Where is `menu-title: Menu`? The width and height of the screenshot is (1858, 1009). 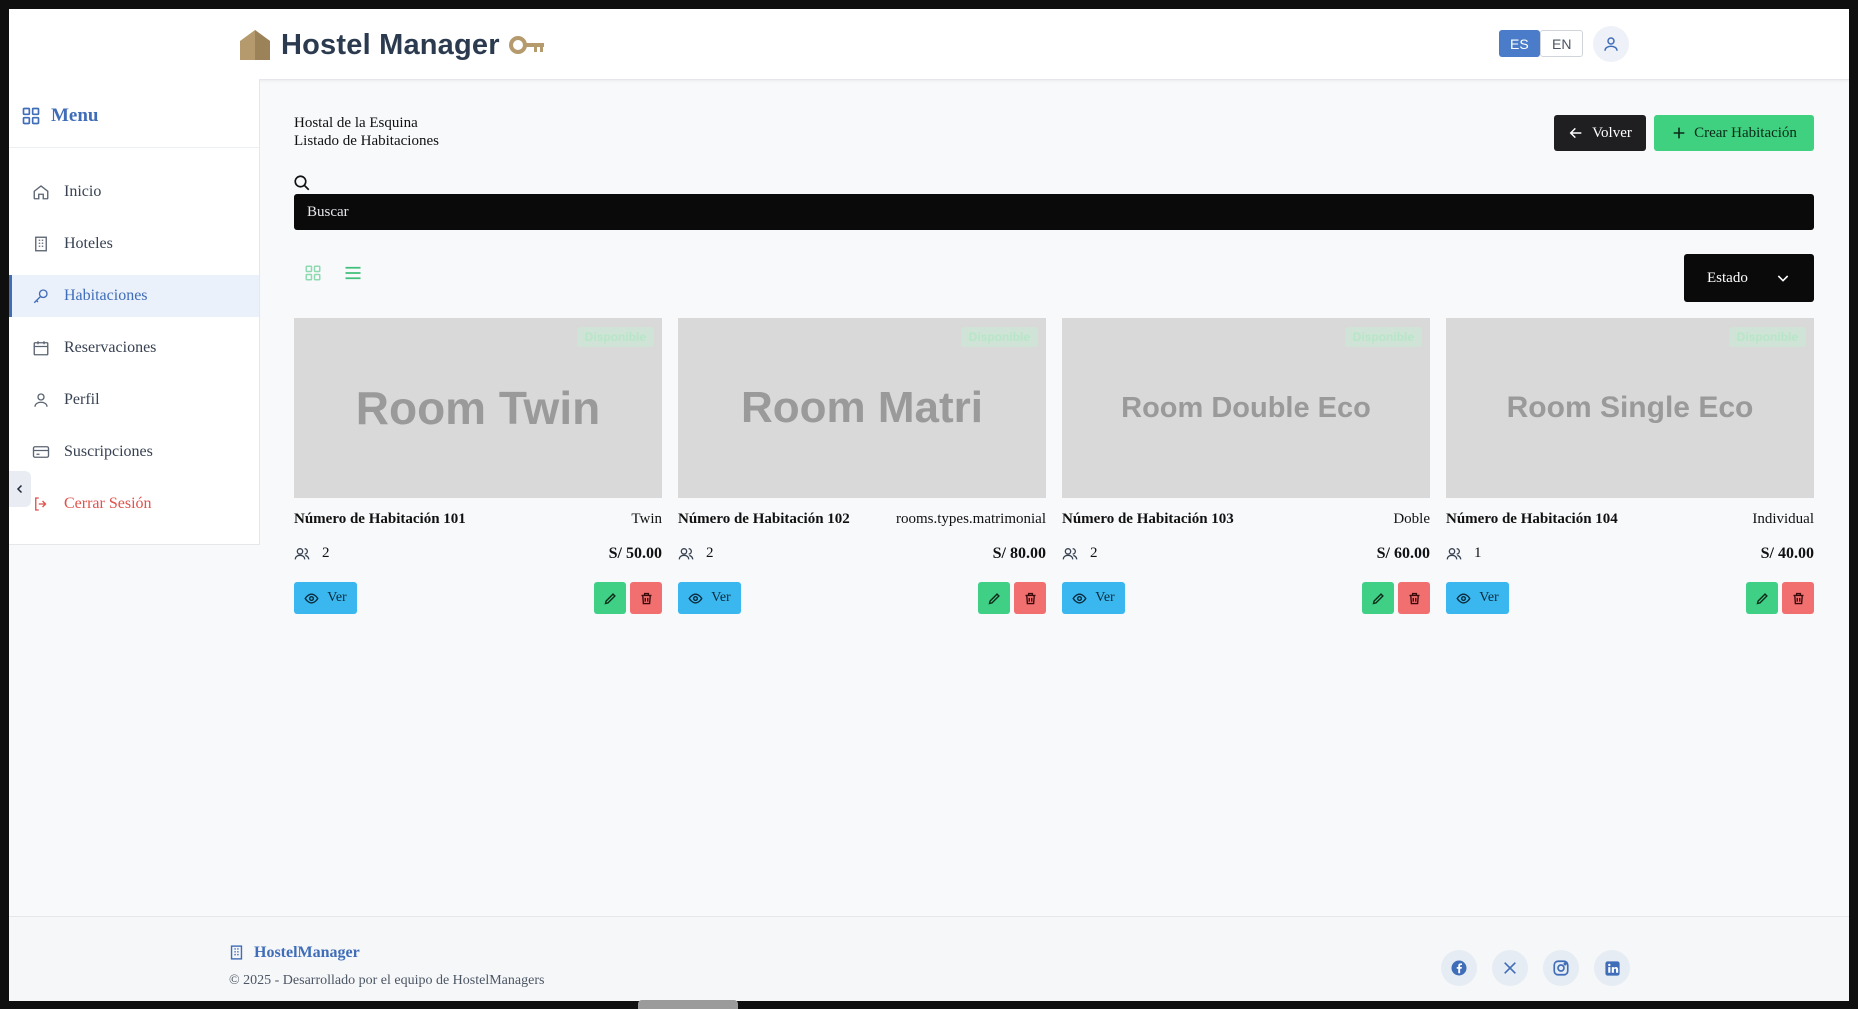
menu-title: Menu is located at coordinates (60, 116).